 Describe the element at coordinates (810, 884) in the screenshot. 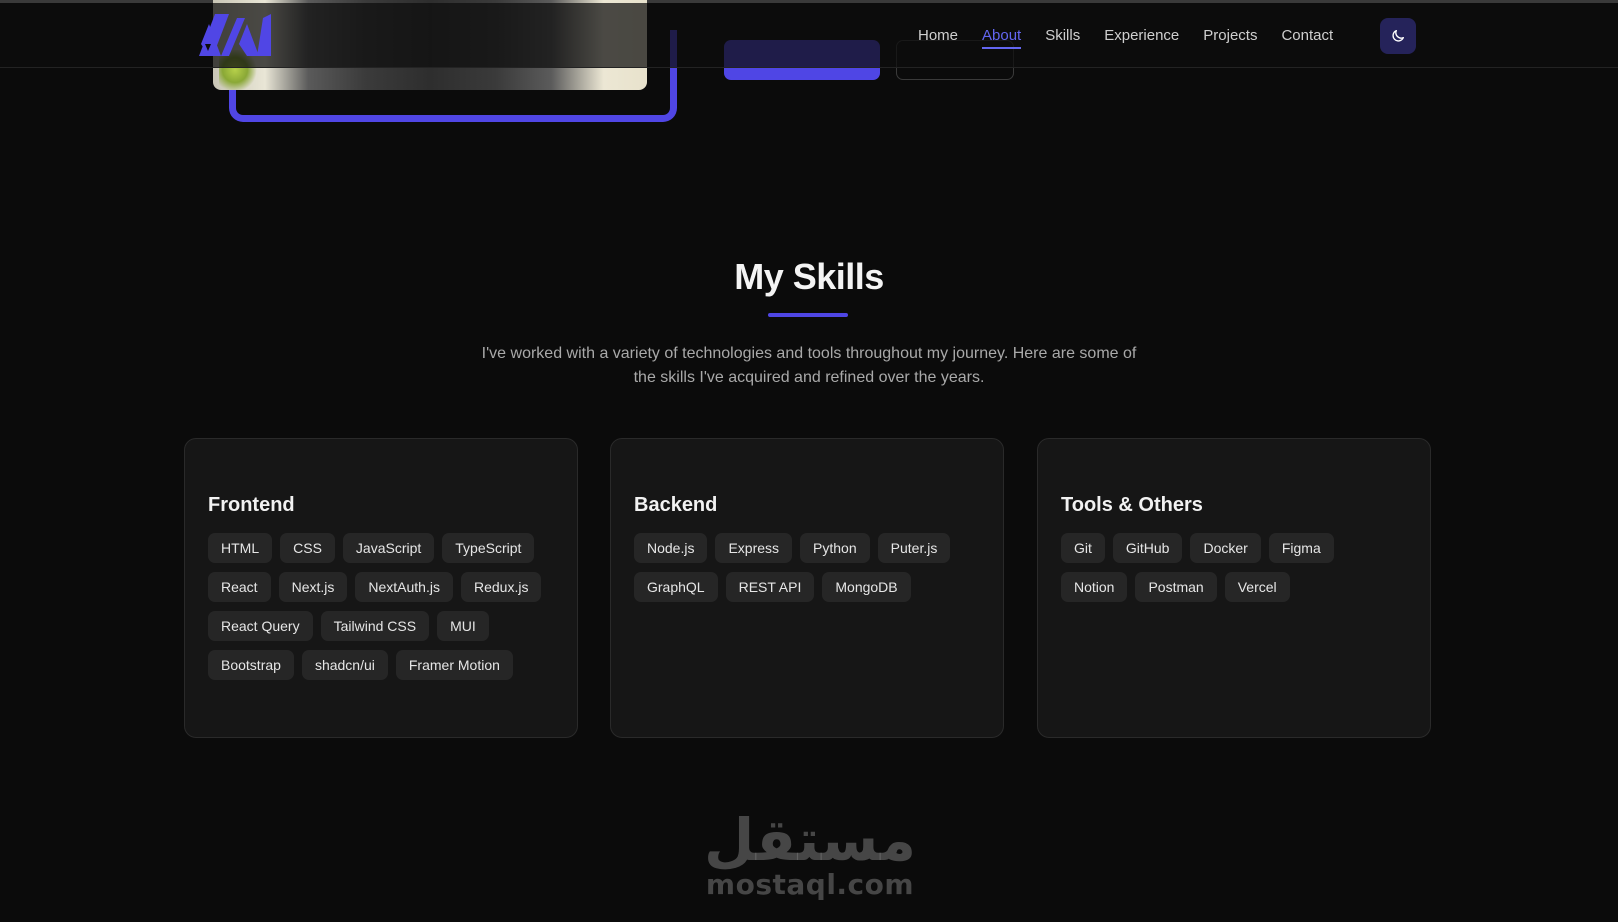

I see `watermark-latin: mostaql.com` at that location.